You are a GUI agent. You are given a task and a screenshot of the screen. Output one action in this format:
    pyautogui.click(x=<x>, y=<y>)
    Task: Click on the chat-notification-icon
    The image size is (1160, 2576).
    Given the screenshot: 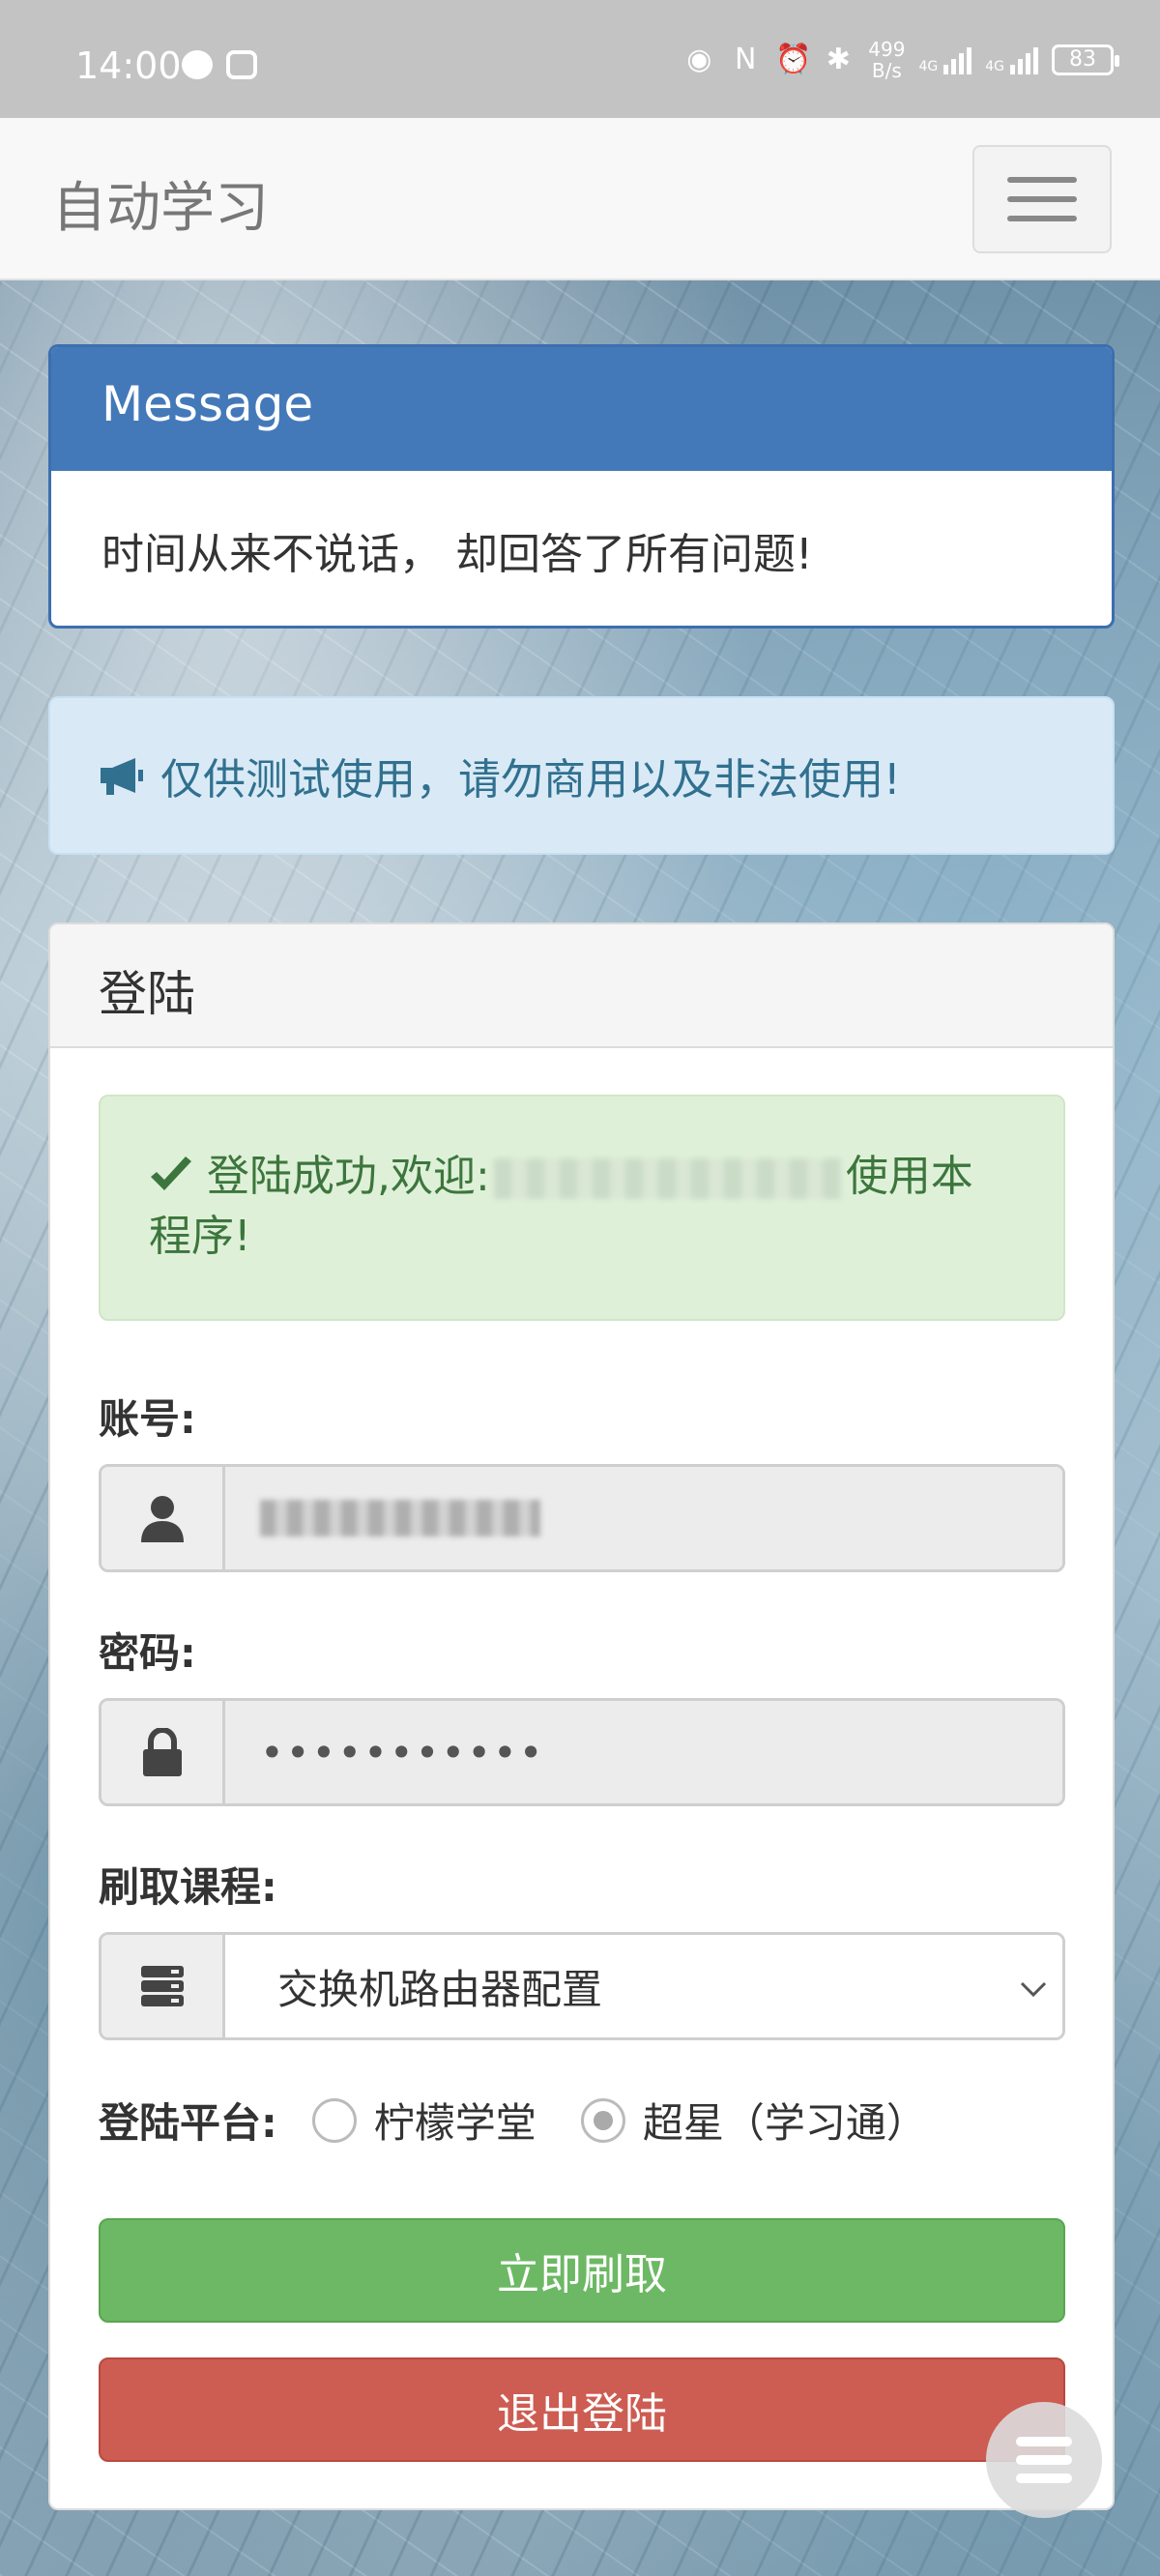 What is the action you would take?
    pyautogui.click(x=198, y=64)
    